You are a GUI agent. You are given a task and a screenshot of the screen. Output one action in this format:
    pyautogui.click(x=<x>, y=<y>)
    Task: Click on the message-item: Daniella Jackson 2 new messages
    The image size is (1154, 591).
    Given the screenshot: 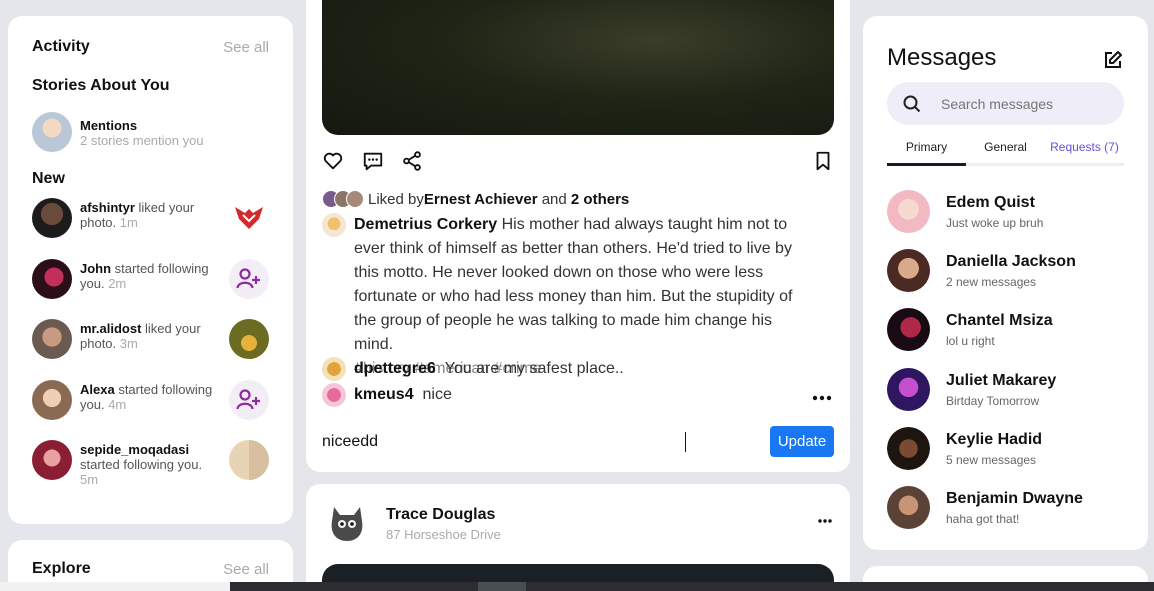 What is the action you would take?
    pyautogui.click(x=981, y=270)
    